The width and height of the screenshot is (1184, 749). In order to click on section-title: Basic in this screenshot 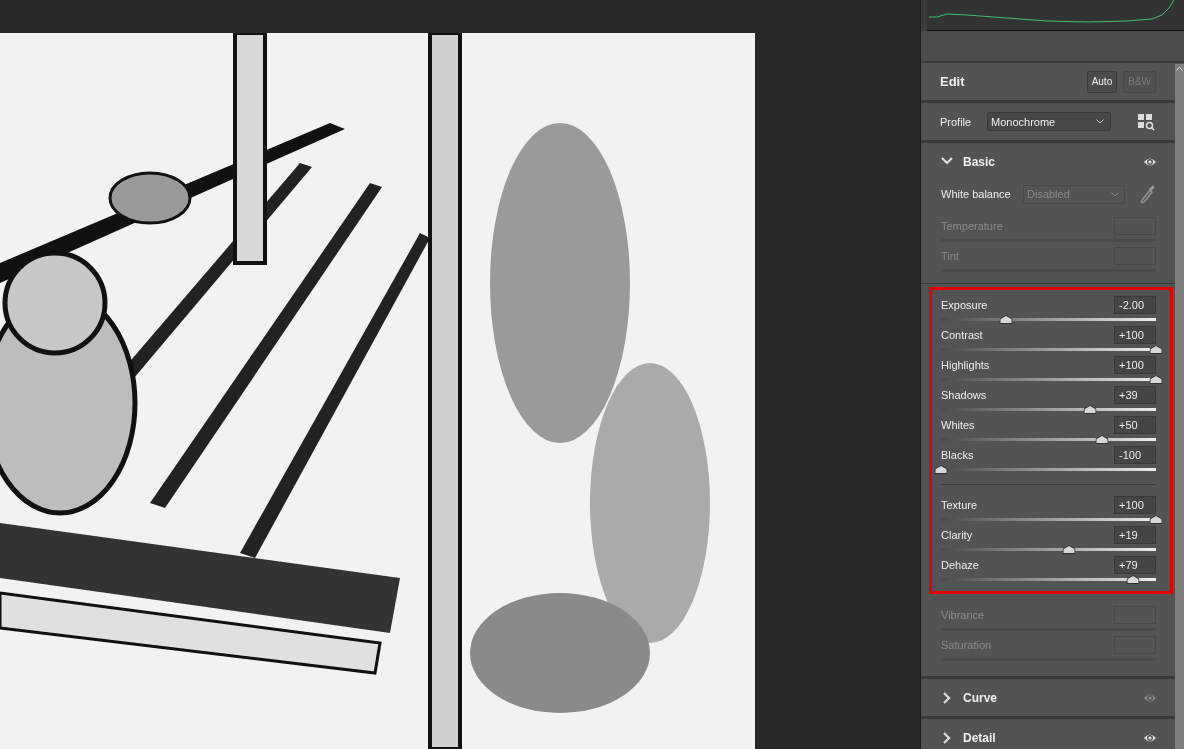, I will do `click(980, 161)`.